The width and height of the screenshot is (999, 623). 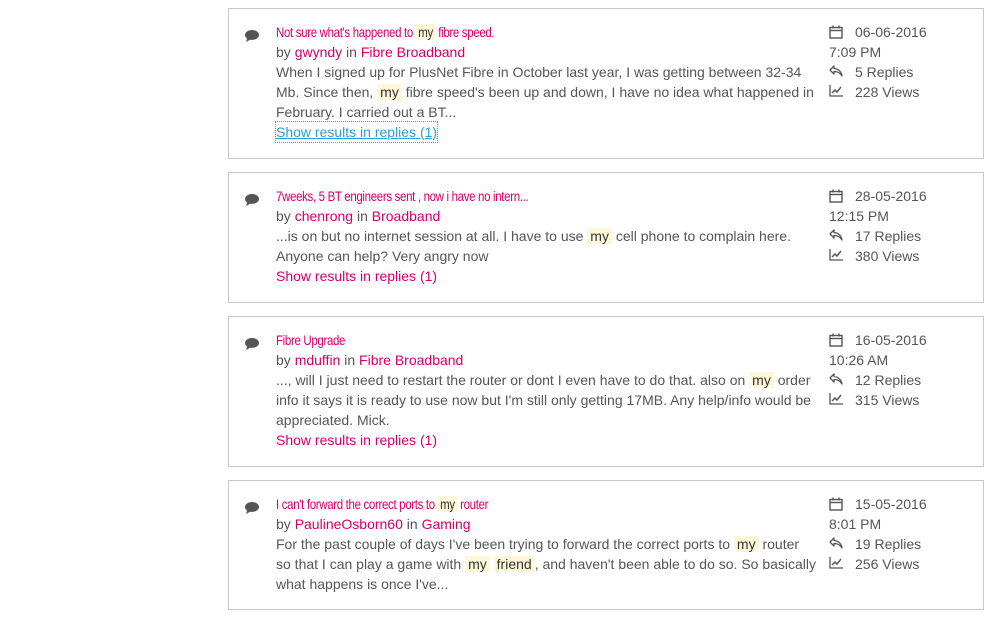 What do you see at coordinates (346, 32) in the screenshot?
I see `title-text: Not sure what's happened to` at bounding box center [346, 32].